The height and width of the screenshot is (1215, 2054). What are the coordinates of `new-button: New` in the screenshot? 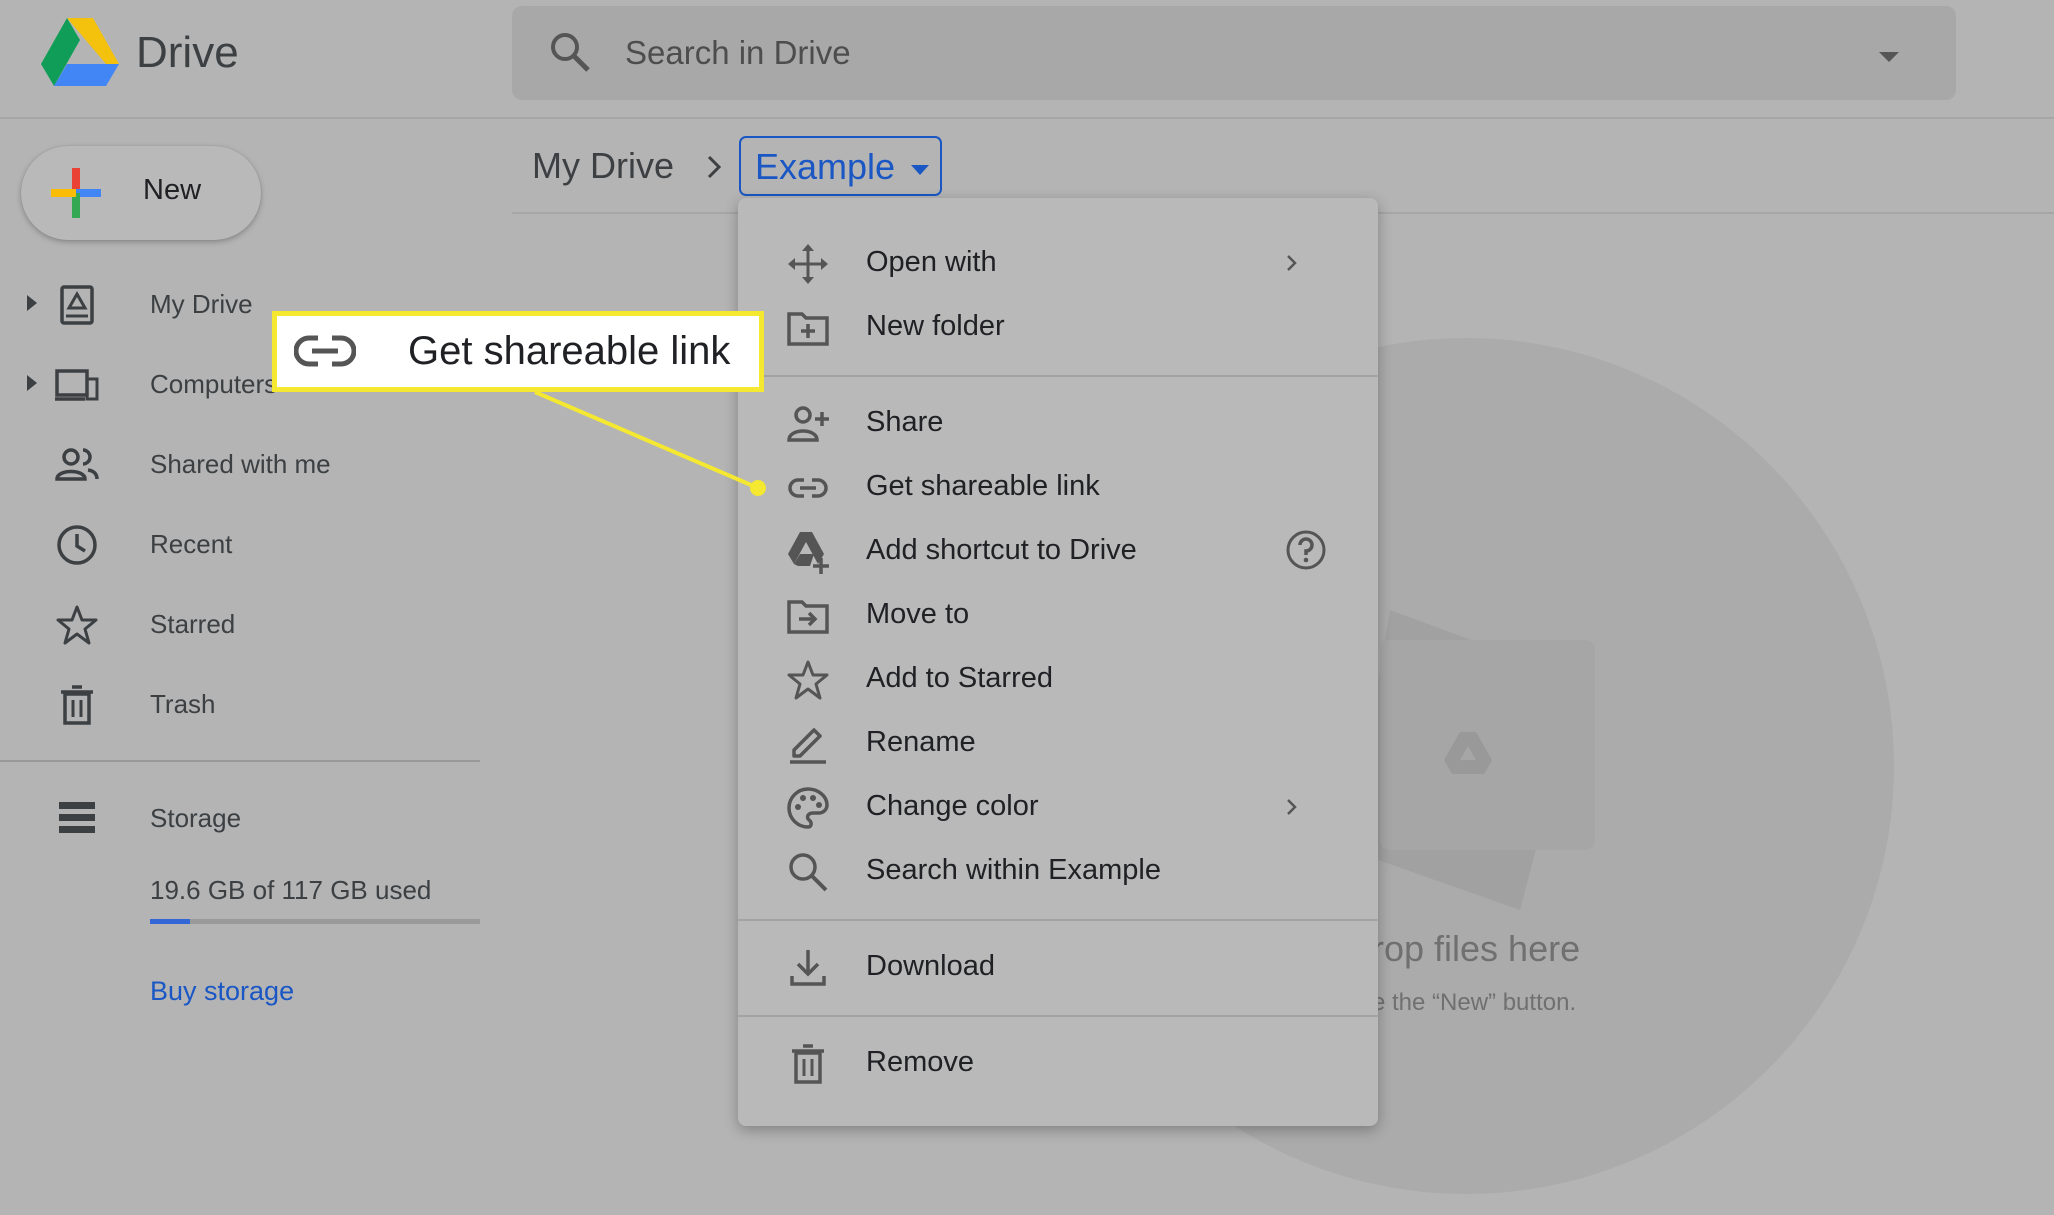 It's located at (141, 193).